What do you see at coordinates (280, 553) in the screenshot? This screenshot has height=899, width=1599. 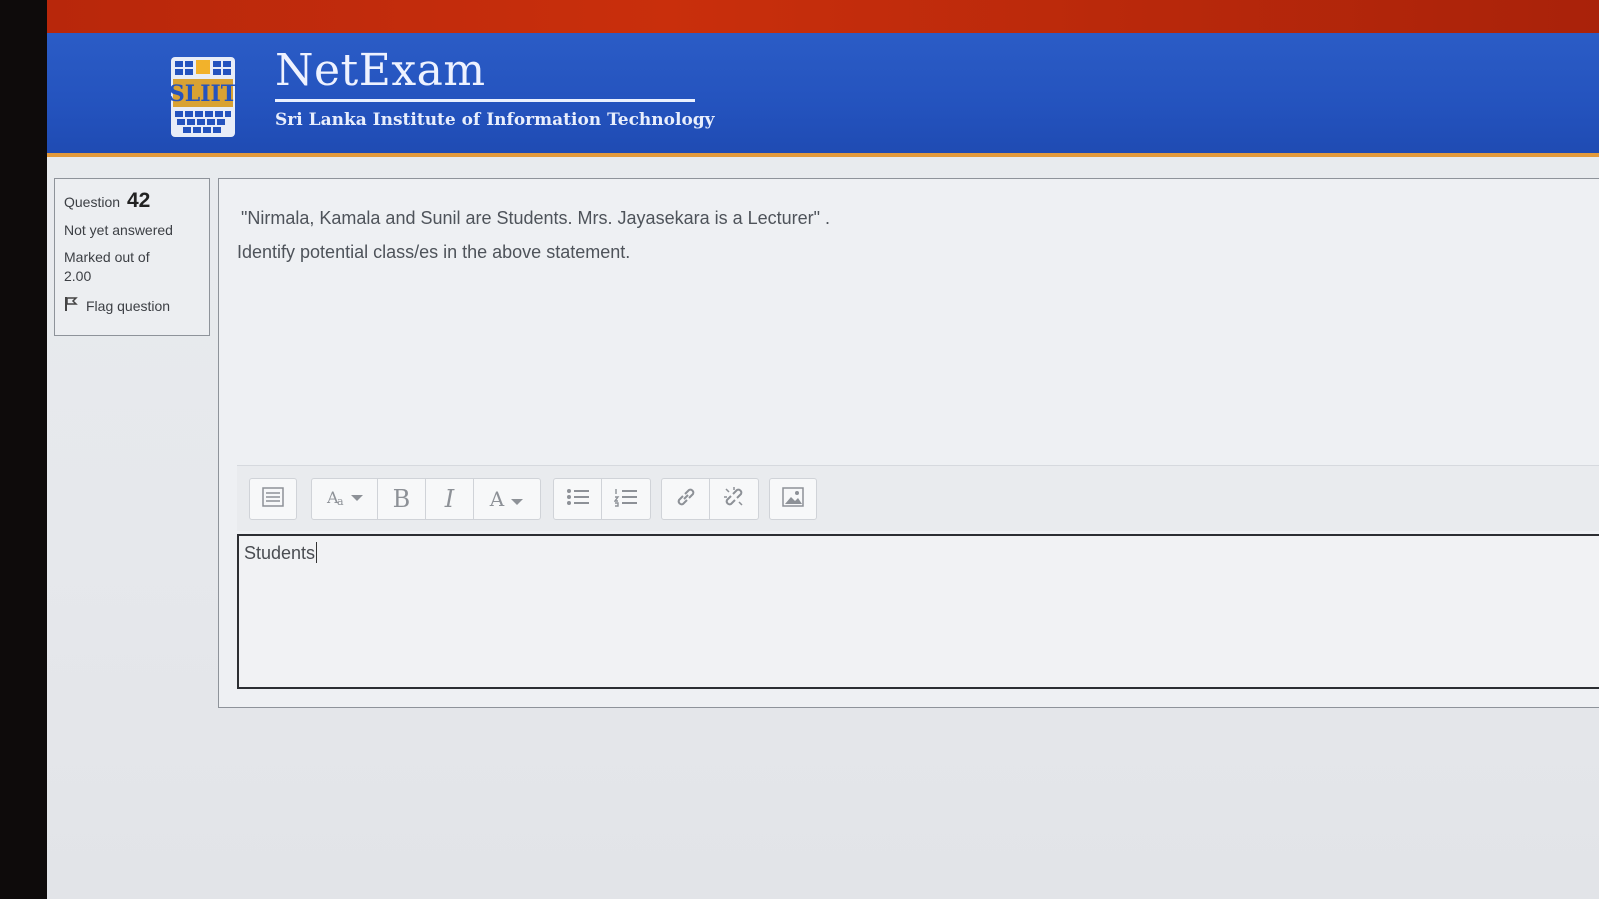 I see `answer-text: Students` at bounding box center [280, 553].